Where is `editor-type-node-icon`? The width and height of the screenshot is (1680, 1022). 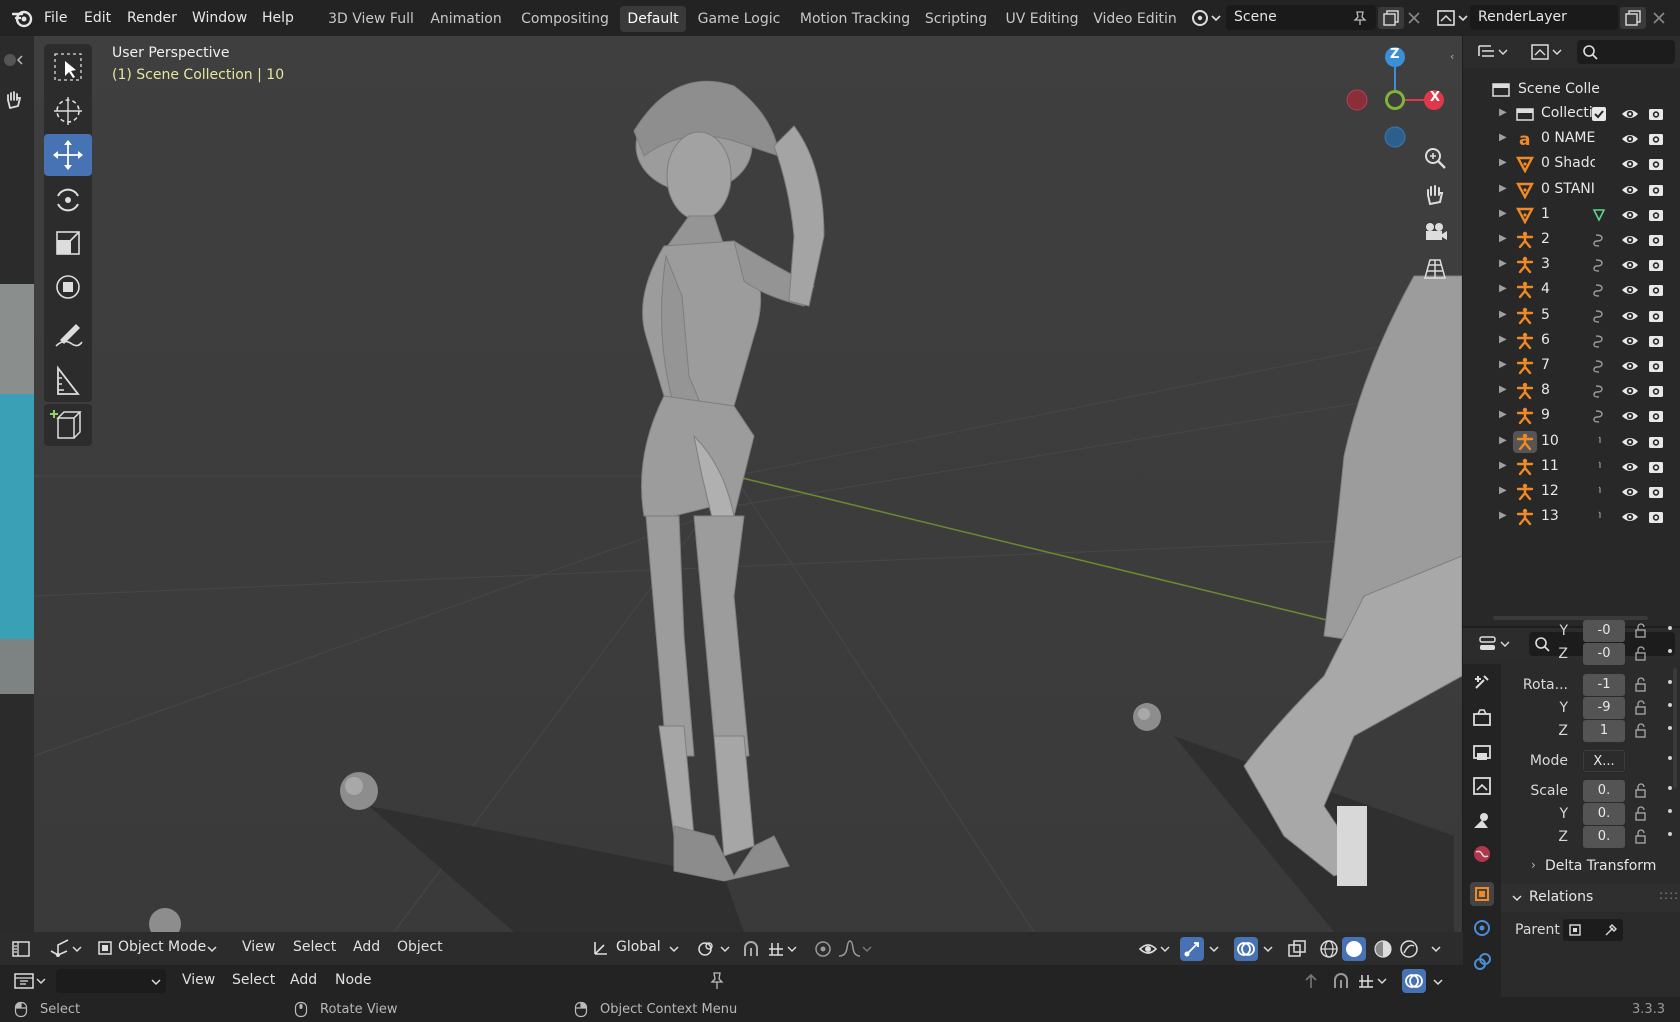 editor-type-node-icon is located at coordinates (30, 981).